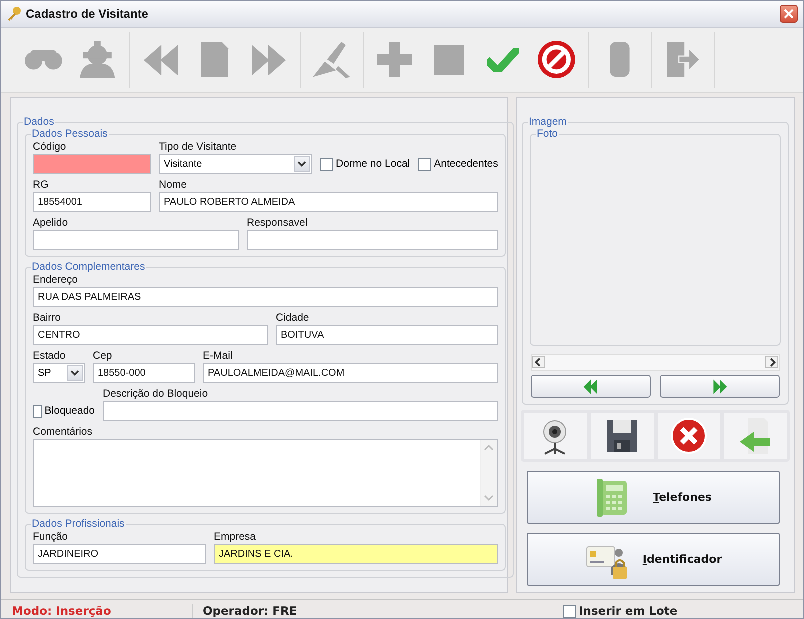 The image size is (804, 619). What do you see at coordinates (395, 60) in the screenshot?
I see `plus-icon` at bounding box center [395, 60].